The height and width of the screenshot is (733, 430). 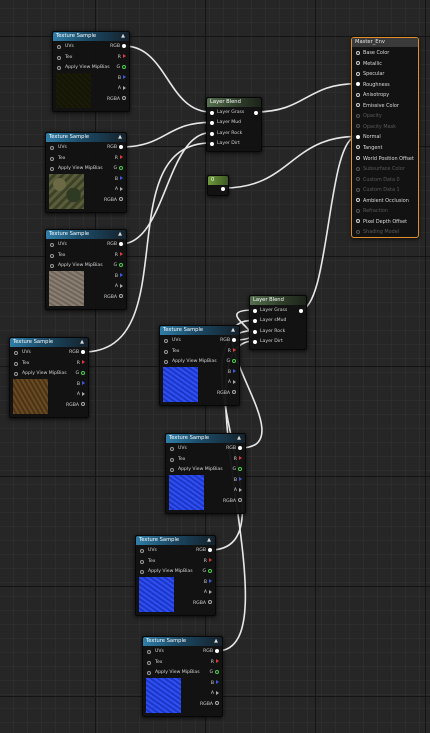 What do you see at coordinates (377, 106) in the screenshot?
I see `master-pin-row: Emissive Color` at bounding box center [377, 106].